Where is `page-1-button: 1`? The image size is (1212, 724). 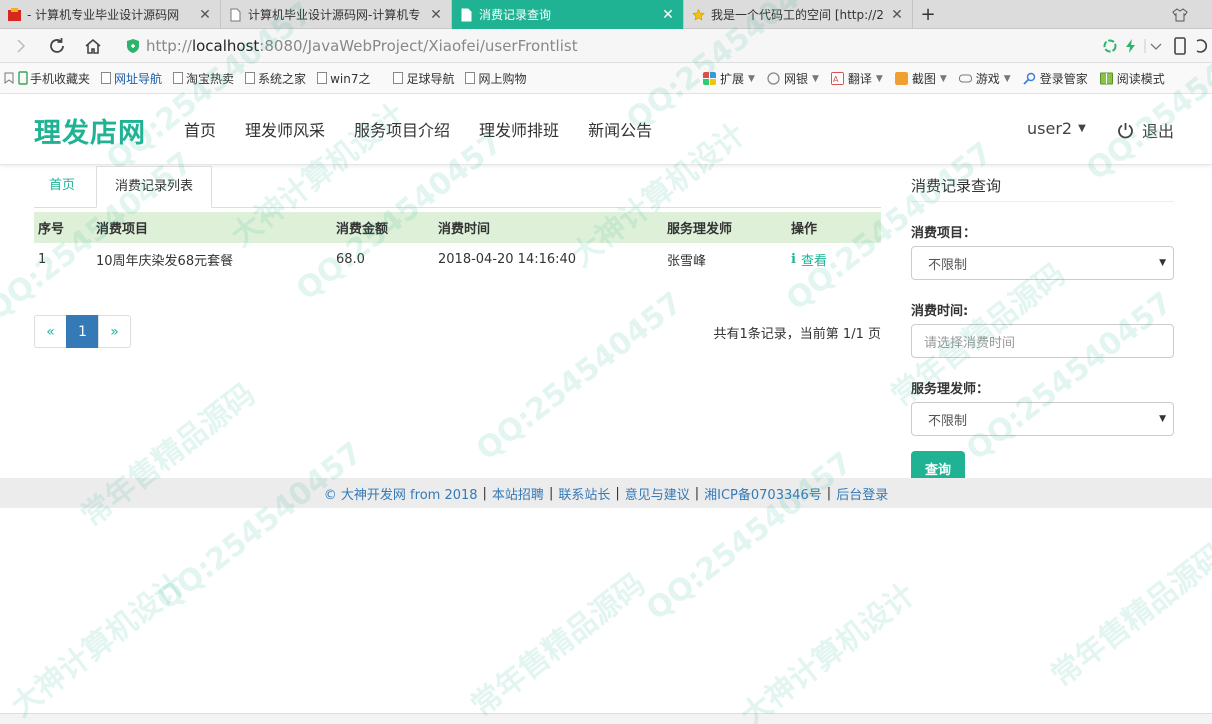 page-1-button: 1 is located at coordinates (82, 331).